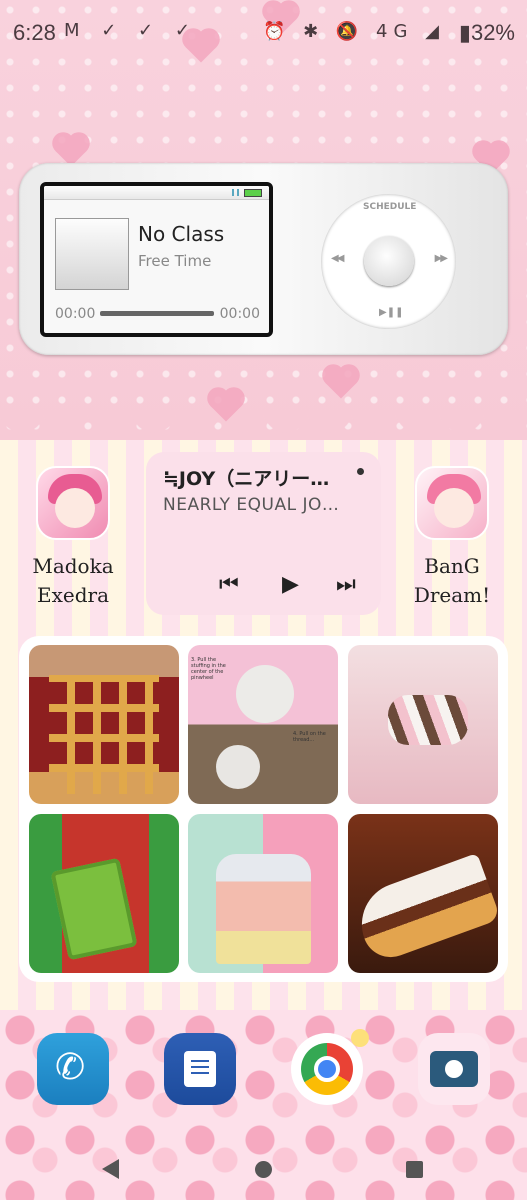  I want to click on wheel-play-pause-icon: ▶❚❚, so click(391, 312).